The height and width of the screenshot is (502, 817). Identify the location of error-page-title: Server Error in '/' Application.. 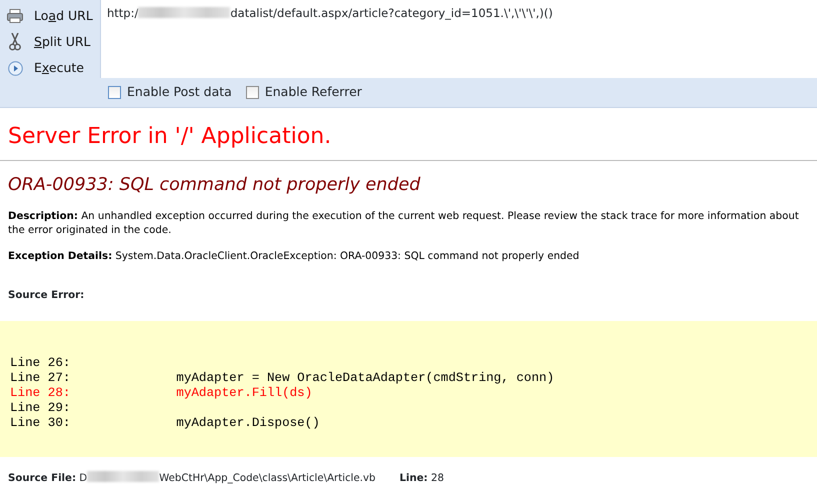
(170, 137).